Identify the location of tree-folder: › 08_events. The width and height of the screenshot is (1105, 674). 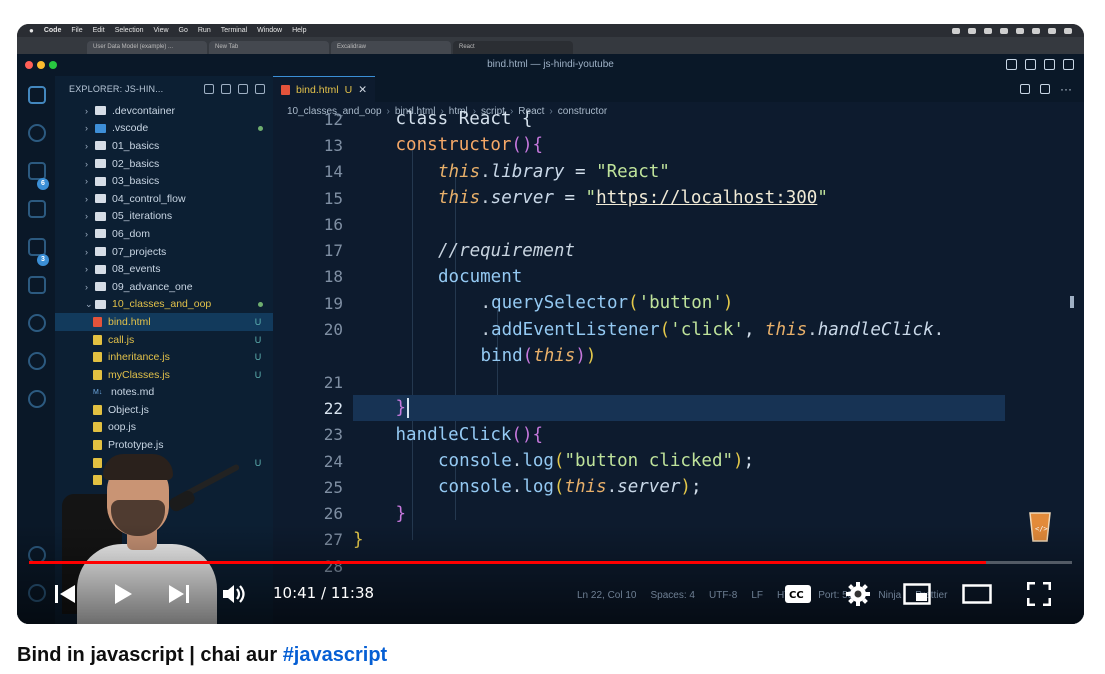
(164, 269).